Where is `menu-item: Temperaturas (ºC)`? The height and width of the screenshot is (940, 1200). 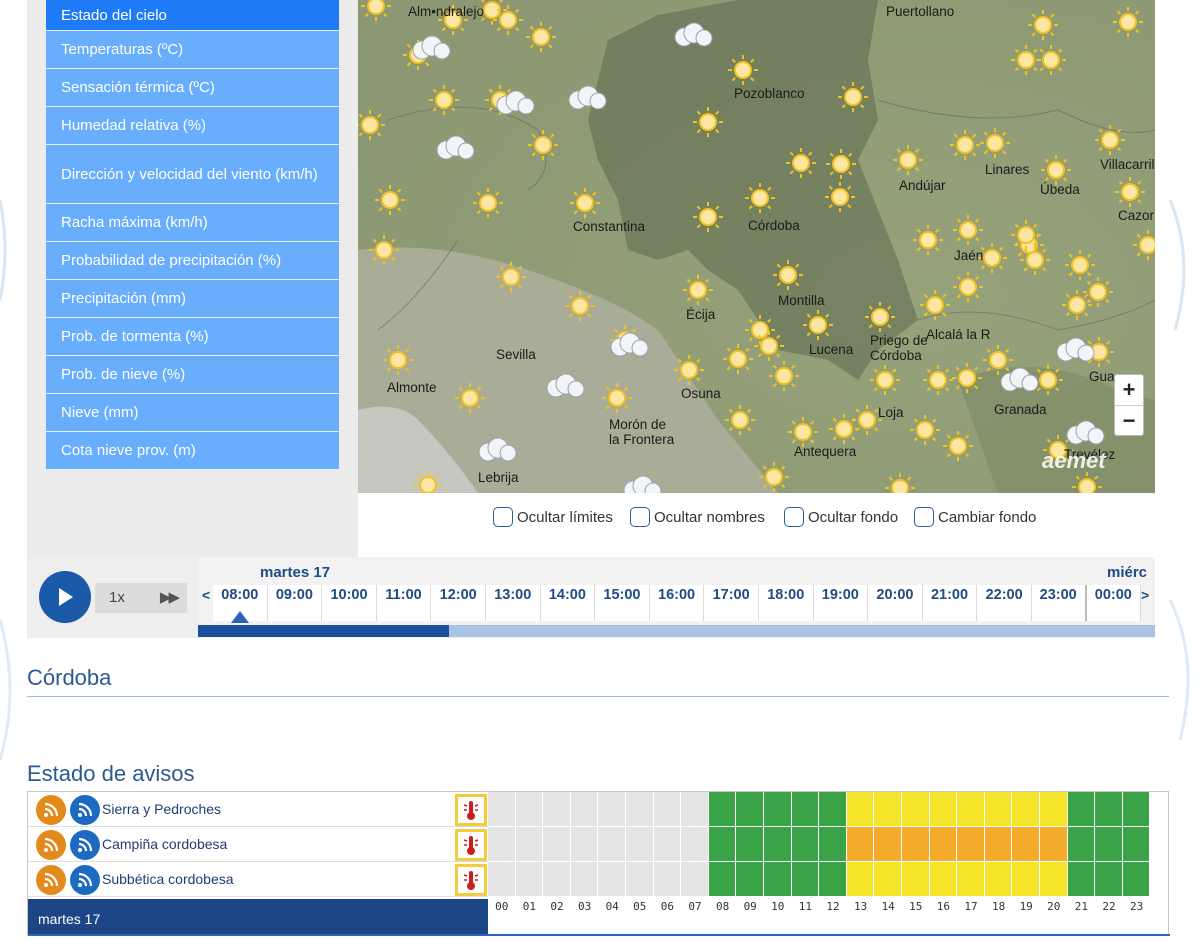 menu-item: Temperaturas (ºC) is located at coordinates (192, 50).